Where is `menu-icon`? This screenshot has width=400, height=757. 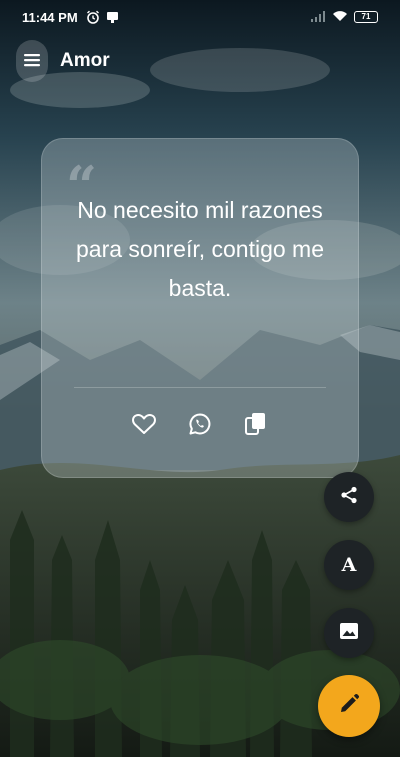
menu-icon is located at coordinates (32, 61).